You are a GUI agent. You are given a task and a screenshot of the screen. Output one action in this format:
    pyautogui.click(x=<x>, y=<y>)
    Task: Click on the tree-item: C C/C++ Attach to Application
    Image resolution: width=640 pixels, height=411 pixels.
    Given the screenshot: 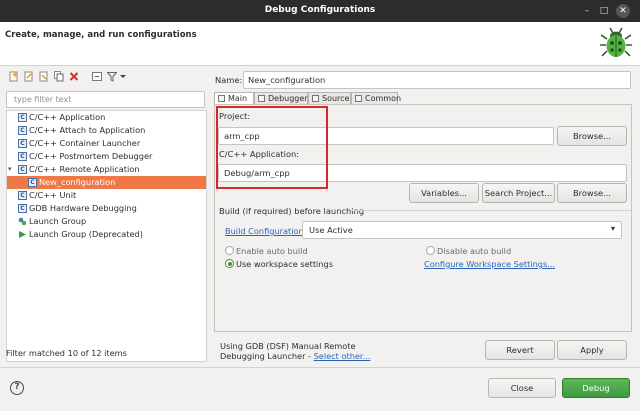 What is the action you would take?
    pyautogui.click(x=107, y=130)
    